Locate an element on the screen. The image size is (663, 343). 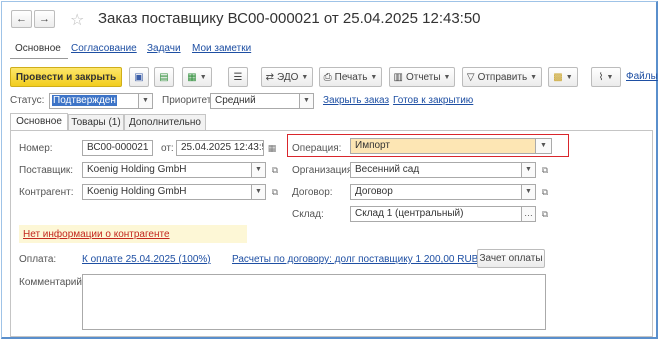
post-and-close-button: Провести и закрыть is located at coordinates (66, 77).